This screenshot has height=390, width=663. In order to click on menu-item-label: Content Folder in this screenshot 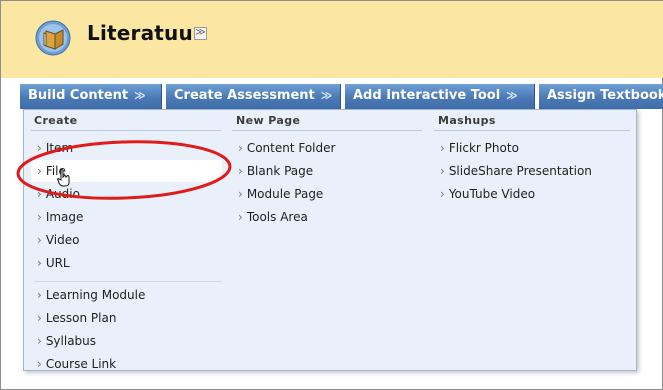, I will do `click(291, 148)`.